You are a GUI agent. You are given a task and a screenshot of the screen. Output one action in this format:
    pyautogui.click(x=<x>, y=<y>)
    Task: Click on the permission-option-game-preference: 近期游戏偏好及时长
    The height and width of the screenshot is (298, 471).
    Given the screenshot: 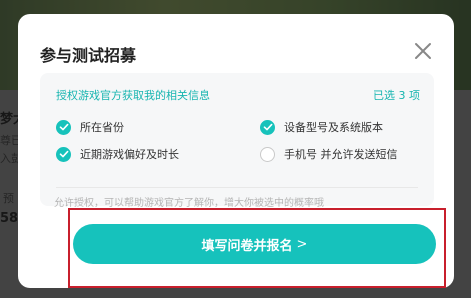 What is the action you would take?
    pyautogui.click(x=117, y=154)
    